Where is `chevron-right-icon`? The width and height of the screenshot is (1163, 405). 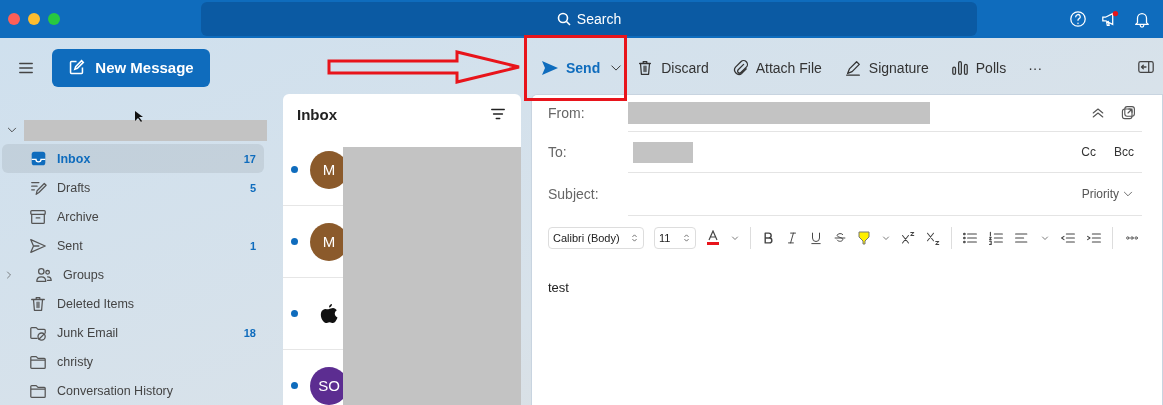 chevron-right-icon is located at coordinates (9, 274).